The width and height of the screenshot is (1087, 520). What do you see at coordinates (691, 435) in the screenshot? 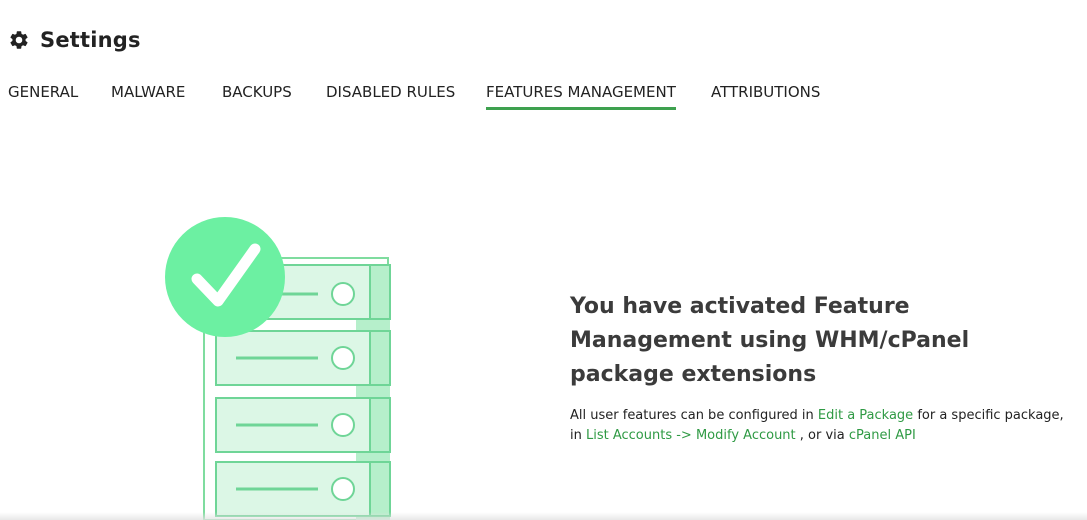
I see `list-accounts-link: List Accounts -> Modify Account` at bounding box center [691, 435].